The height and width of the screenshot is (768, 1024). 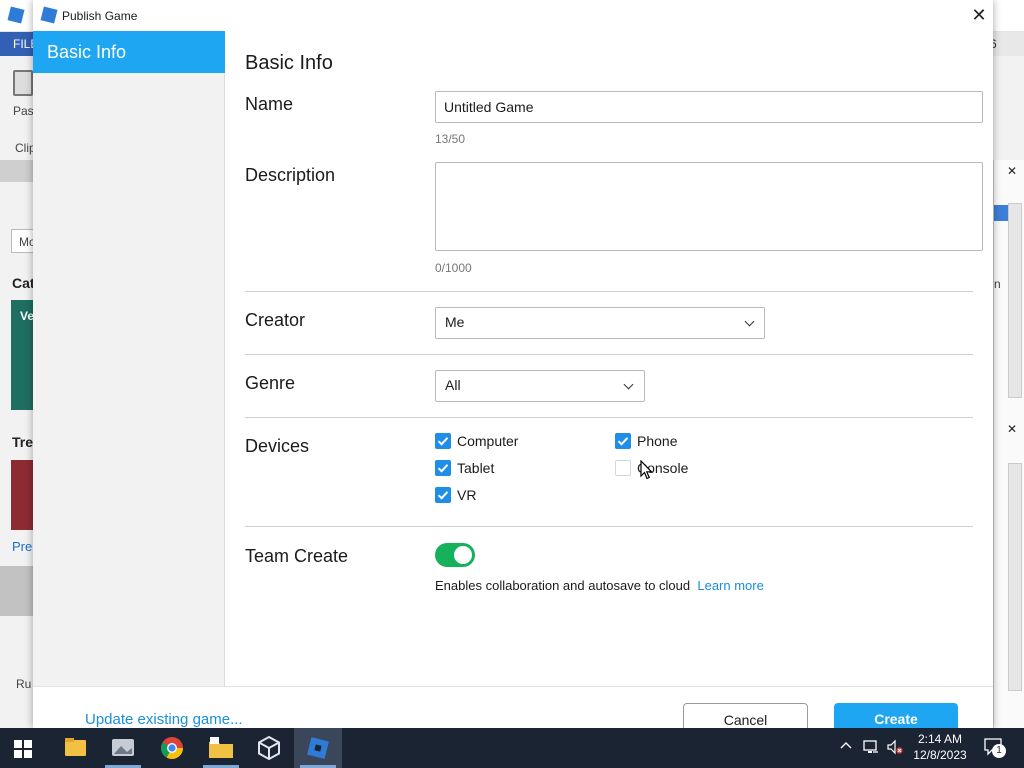 I want to click on network-icon, so click(x=871, y=748).